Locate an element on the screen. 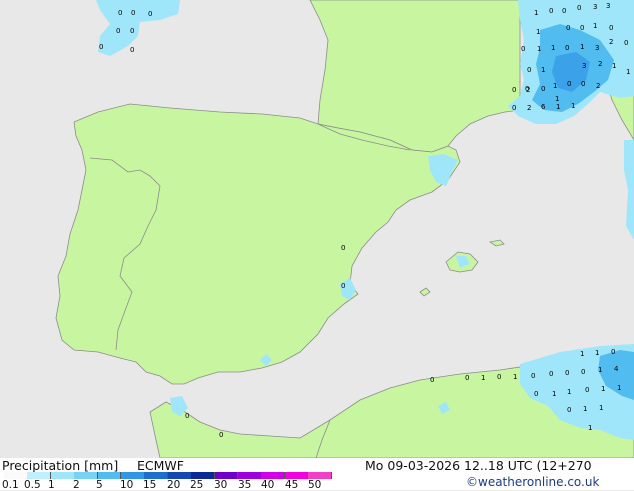  precip-value-label: 4 is located at coordinates (616, 369).